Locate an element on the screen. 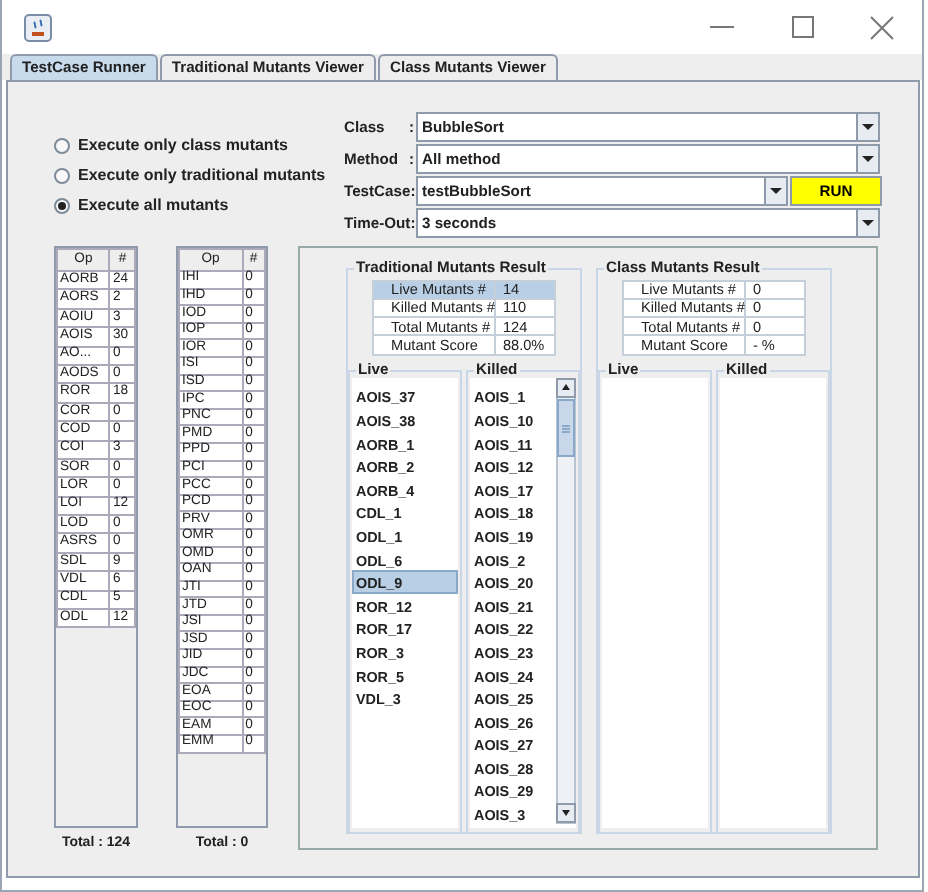 The height and width of the screenshot is (892, 928). radio-label: Execute only traditional mutants is located at coordinates (202, 175).